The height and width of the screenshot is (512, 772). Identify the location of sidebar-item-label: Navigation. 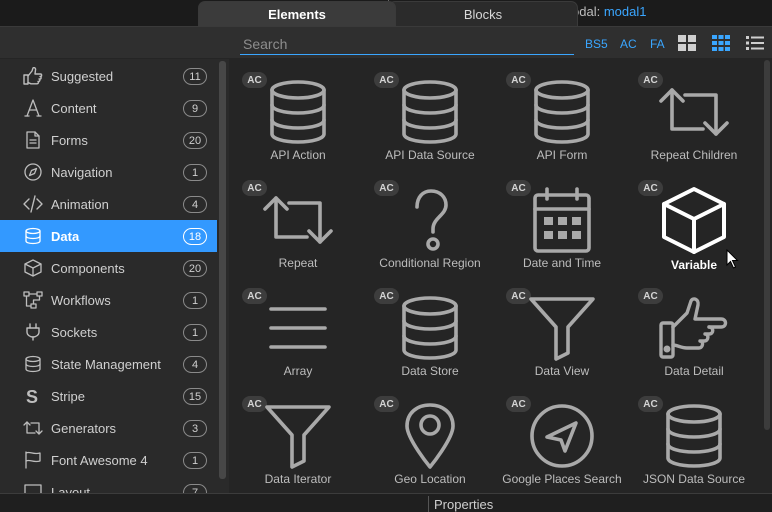
(82, 172).